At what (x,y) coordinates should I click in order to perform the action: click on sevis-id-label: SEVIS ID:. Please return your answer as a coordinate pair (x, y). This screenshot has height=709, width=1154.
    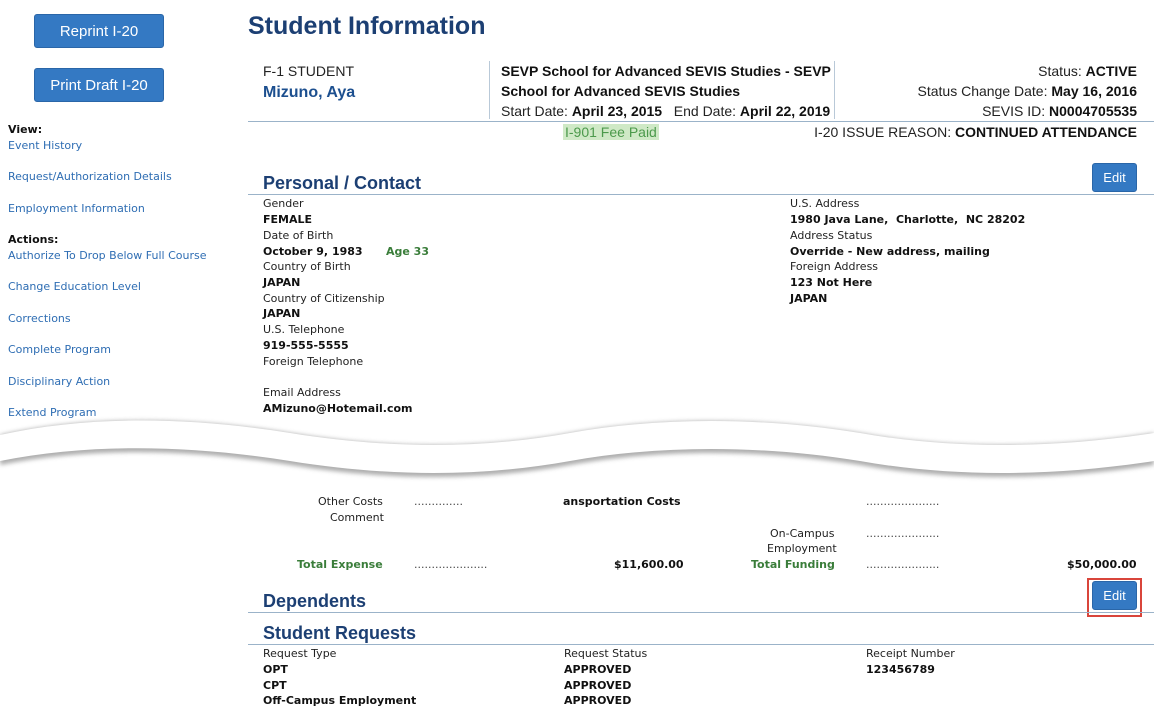
    Looking at the image, I should click on (1014, 111).